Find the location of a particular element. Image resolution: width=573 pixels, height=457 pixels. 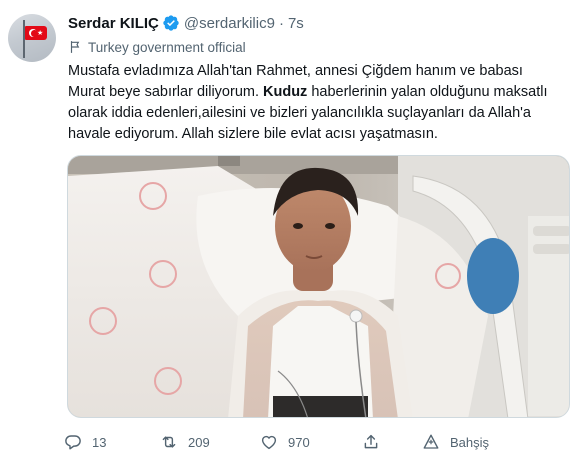

like-count: 970 is located at coordinates (299, 442).